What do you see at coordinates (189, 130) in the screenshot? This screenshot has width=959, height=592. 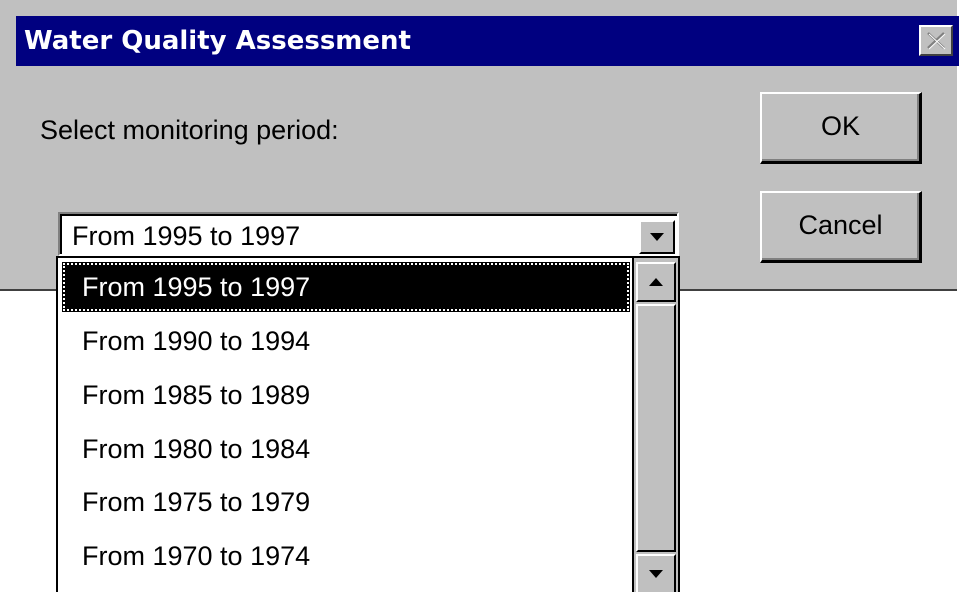 I see `monitoring-period-label: Select monitoring period:` at bounding box center [189, 130].